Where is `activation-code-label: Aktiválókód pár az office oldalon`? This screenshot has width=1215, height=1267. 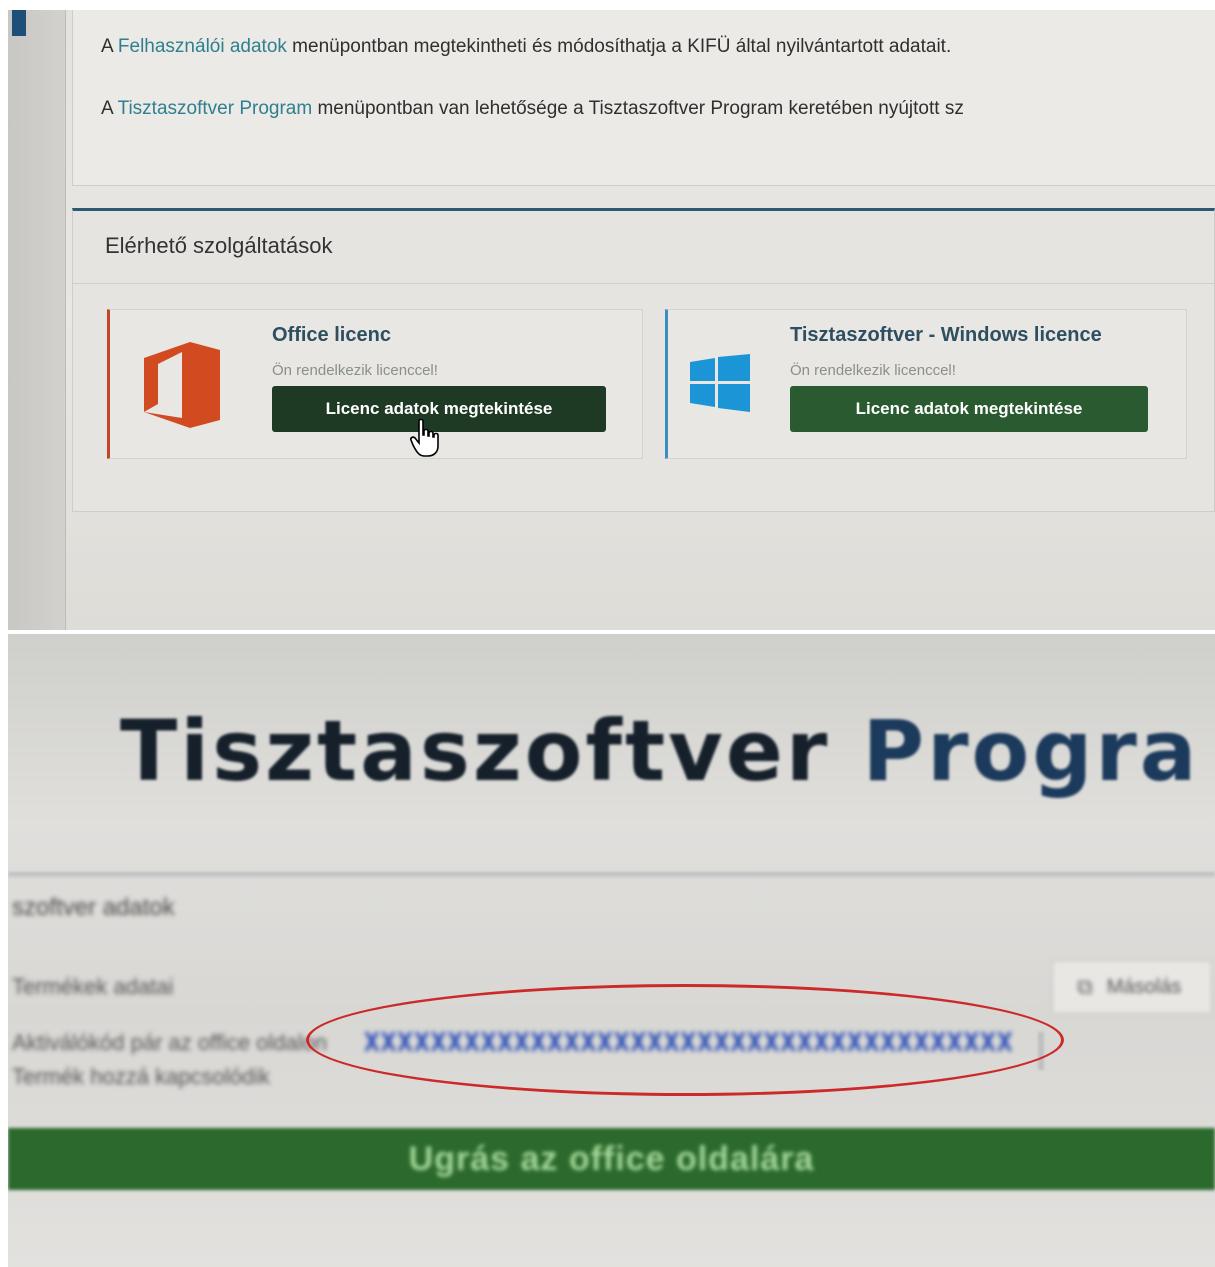 activation-code-label: Aktiválókód pár az office oldalon is located at coordinates (170, 1042).